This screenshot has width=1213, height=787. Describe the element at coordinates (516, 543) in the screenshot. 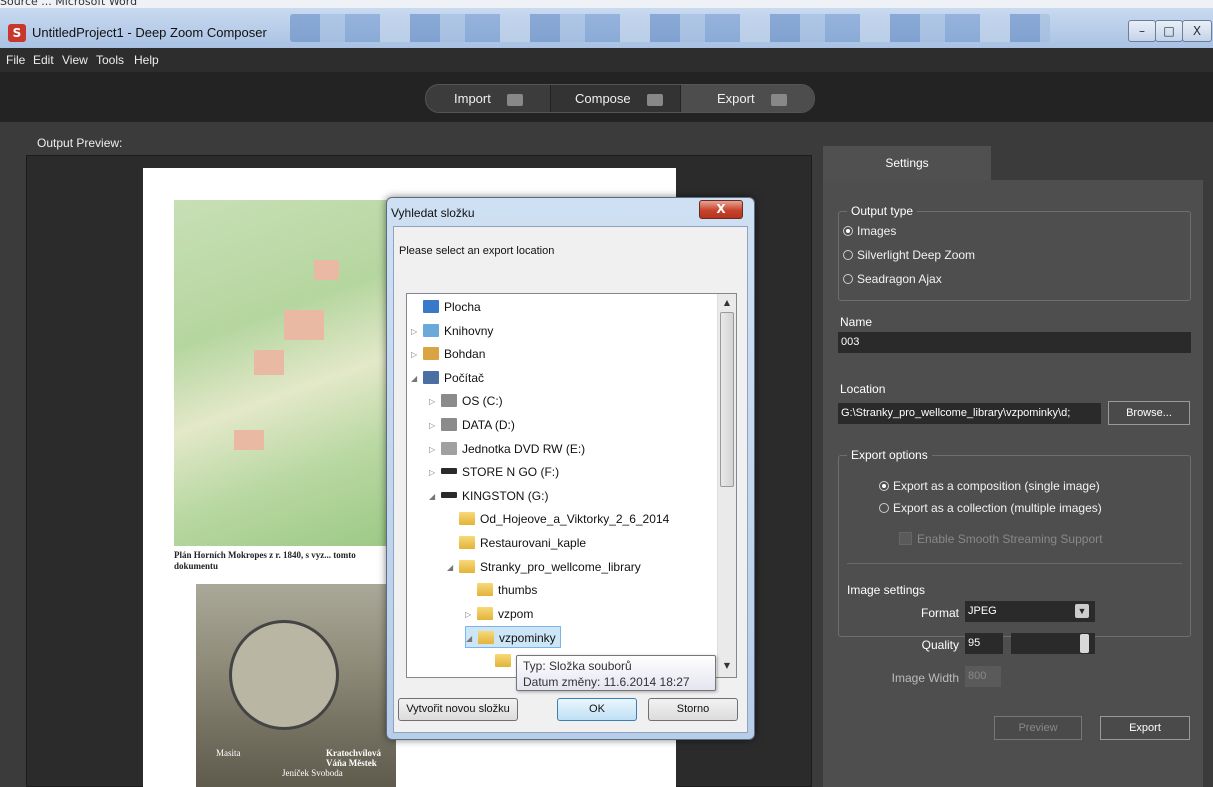

I see `tree-item: Restaurovani_kaple` at that location.